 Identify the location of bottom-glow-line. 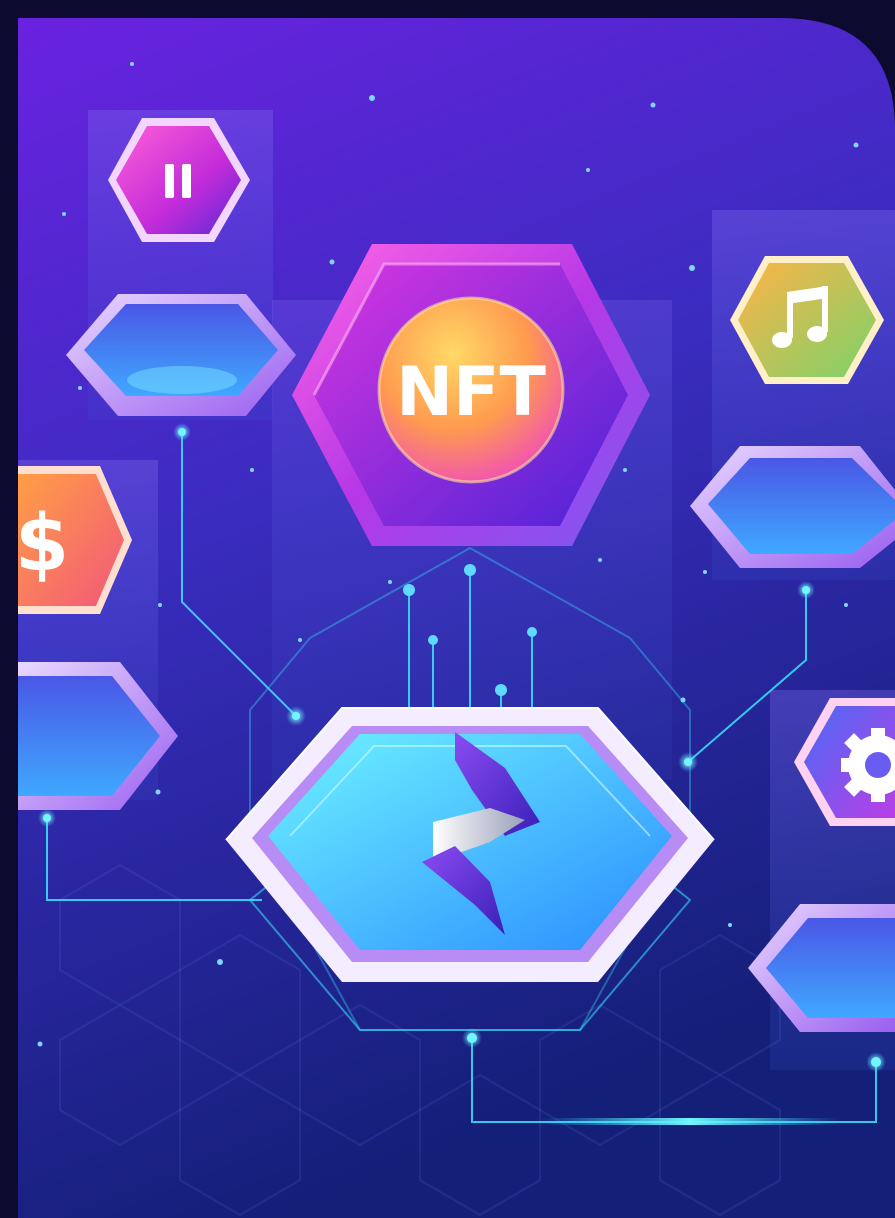
(690, 1121).